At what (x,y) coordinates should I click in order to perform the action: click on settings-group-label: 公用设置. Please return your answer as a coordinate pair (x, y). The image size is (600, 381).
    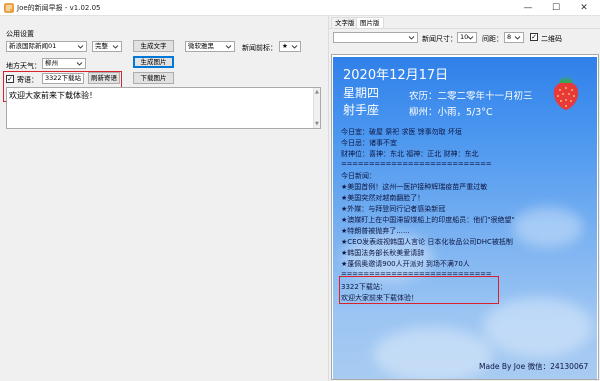
    Looking at the image, I should click on (20, 34).